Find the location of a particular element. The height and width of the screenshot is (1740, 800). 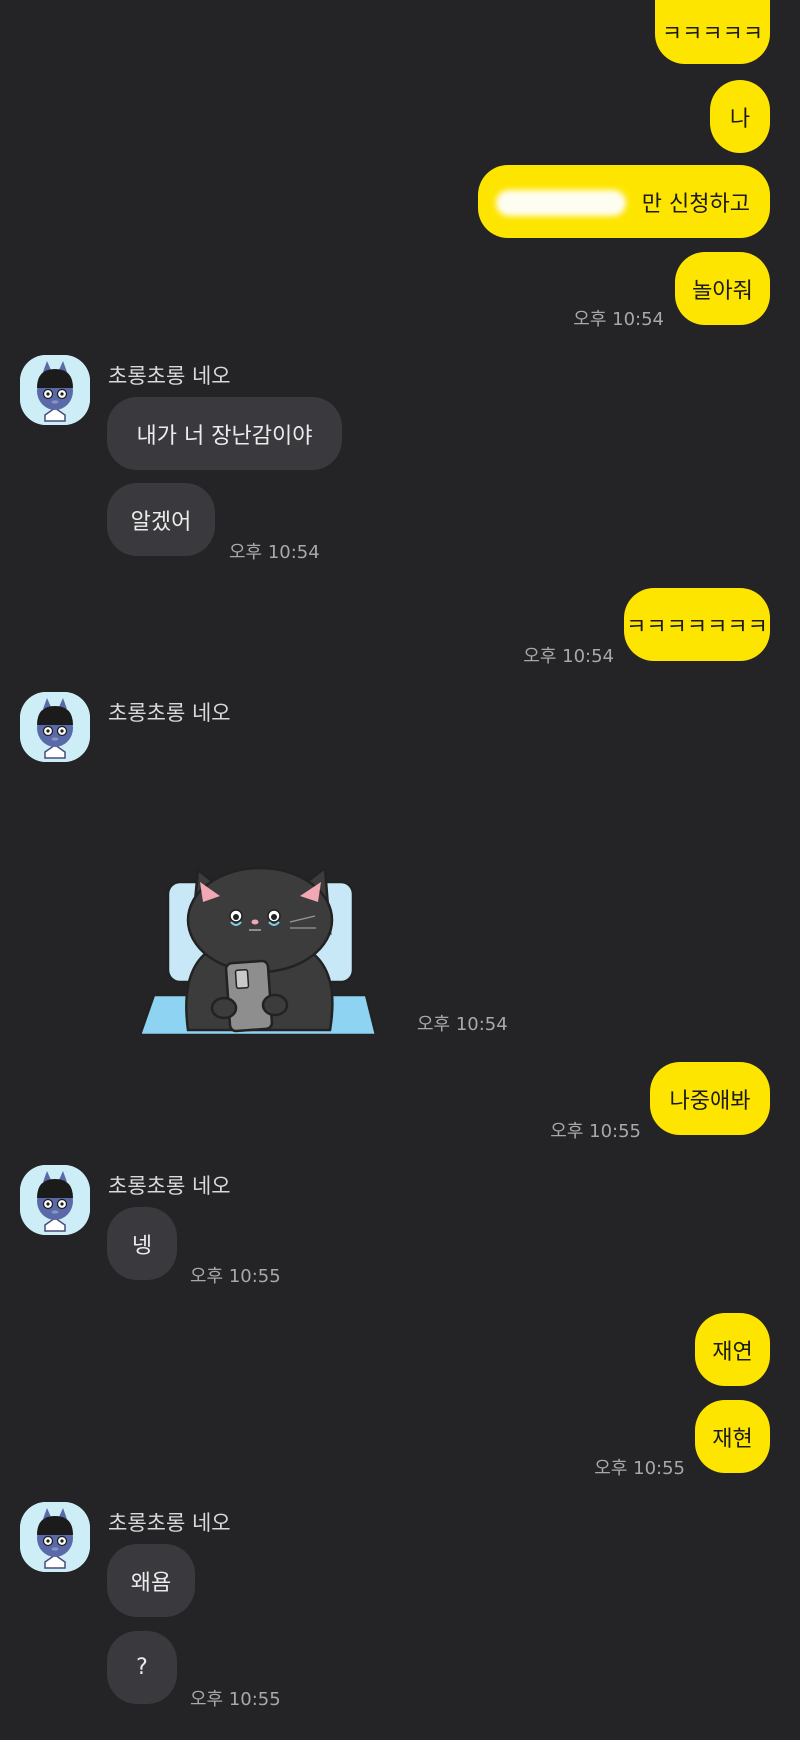

message-text: 나 is located at coordinates (740, 119).